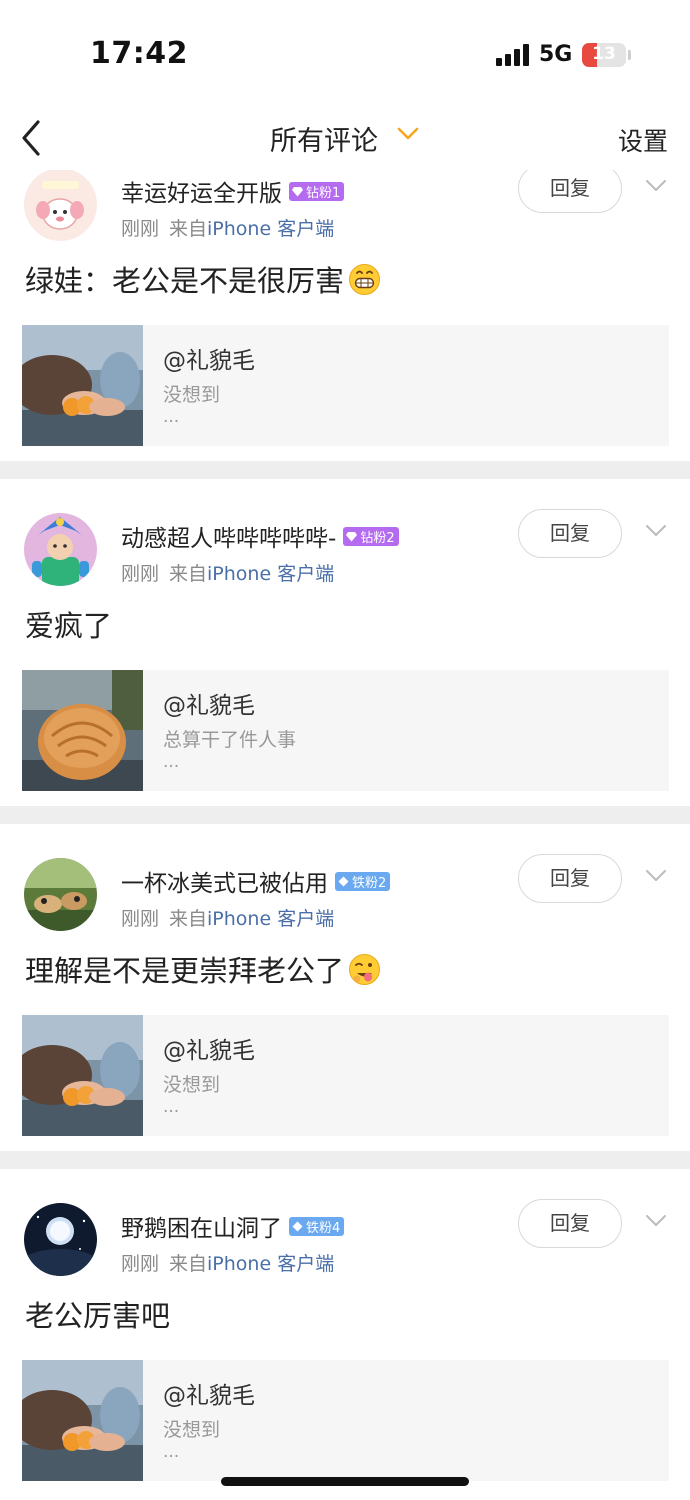 The image size is (690, 1500). I want to click on comment-text: 爱疯了, so click(69, 626).